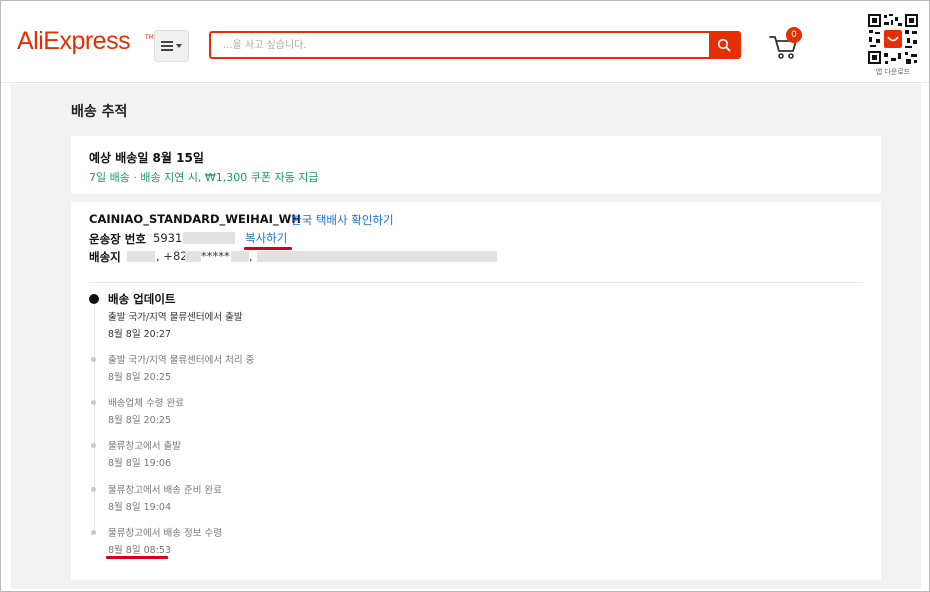  I want to click on timeline-current-dot, so click(94, 299).